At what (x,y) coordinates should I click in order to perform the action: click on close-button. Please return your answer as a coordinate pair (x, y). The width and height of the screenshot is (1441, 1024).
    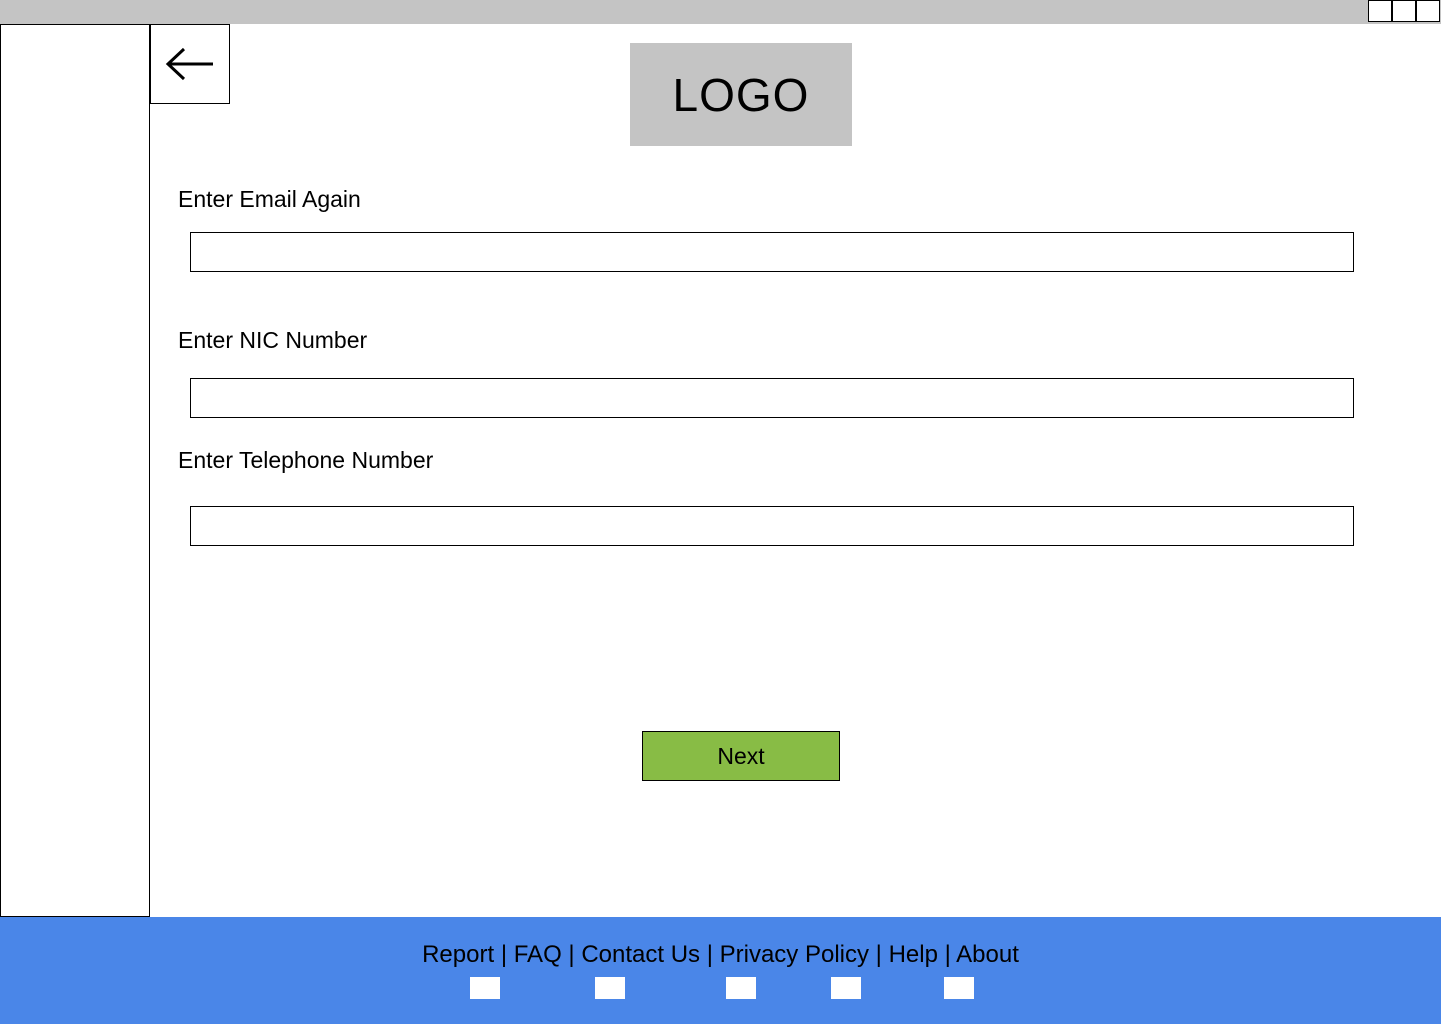
    Looking at the image, I should click on (1428, 11).